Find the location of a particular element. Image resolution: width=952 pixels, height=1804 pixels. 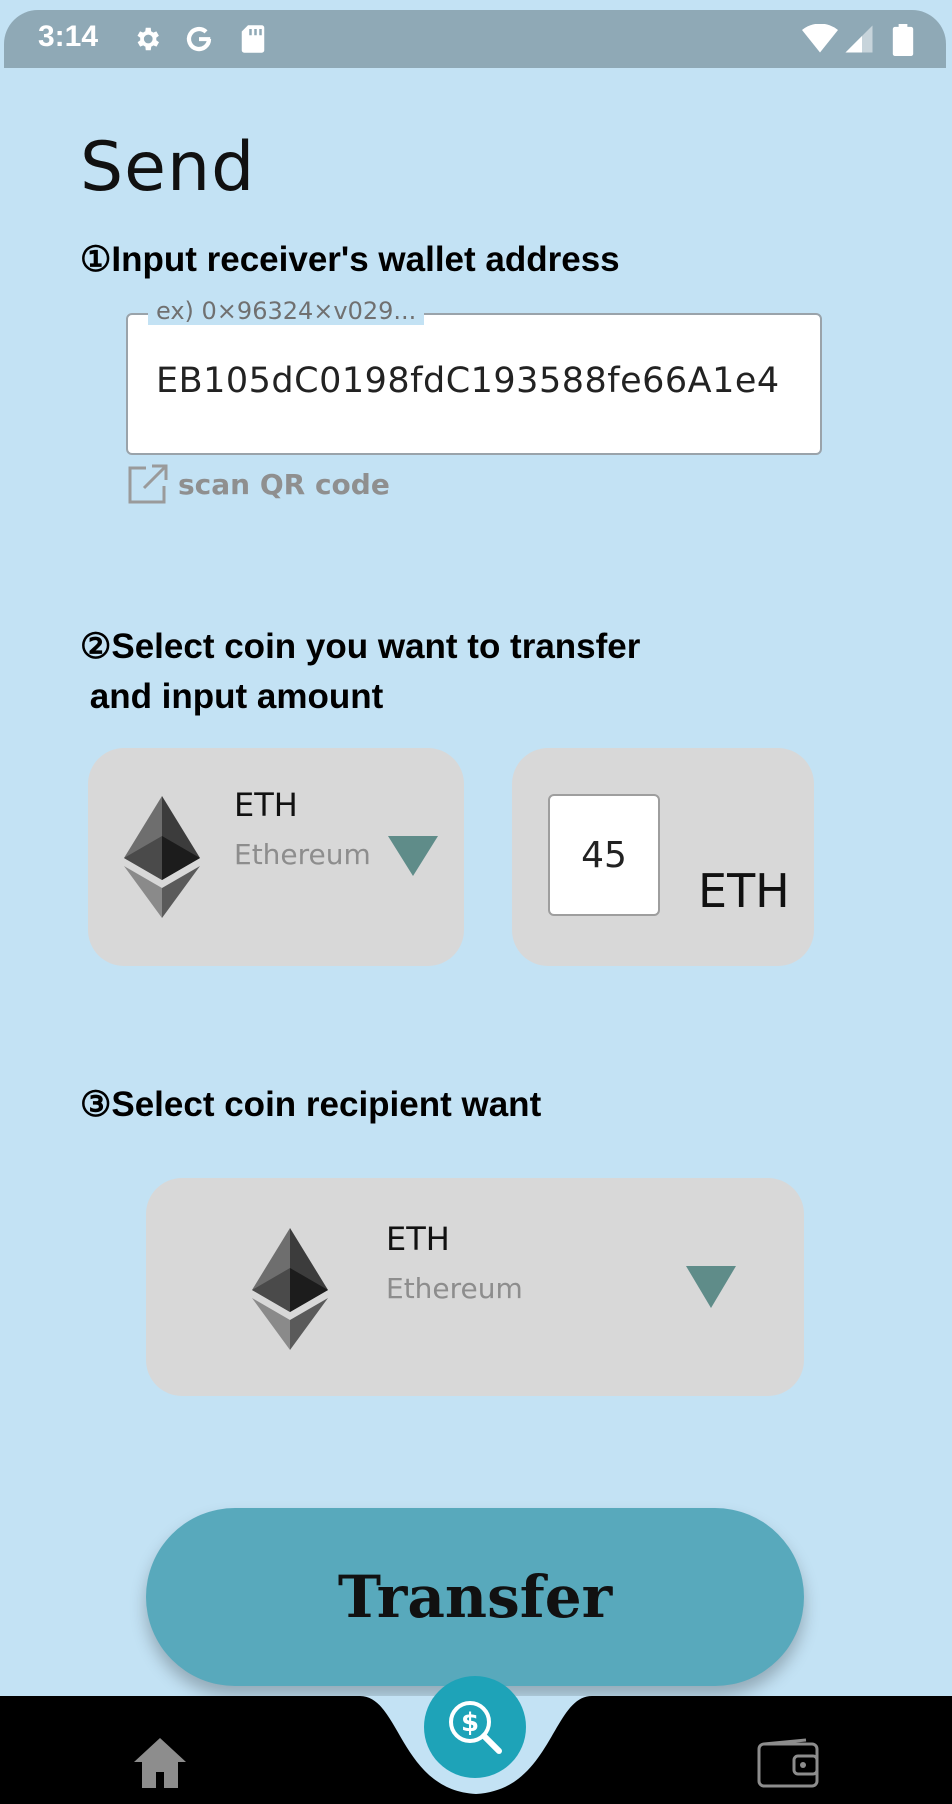

search-dollar-icon: $ is located at coordinates (475, 1727).